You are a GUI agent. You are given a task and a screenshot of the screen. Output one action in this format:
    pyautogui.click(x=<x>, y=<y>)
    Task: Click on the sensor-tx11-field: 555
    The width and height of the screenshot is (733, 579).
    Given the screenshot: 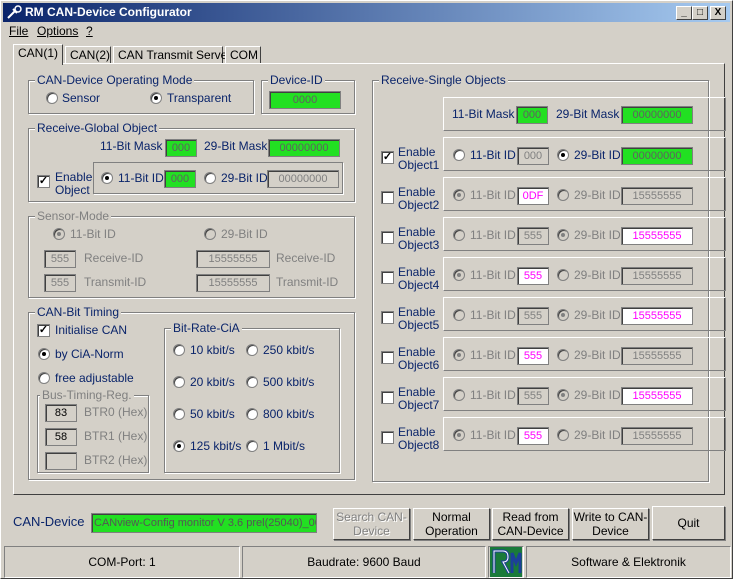 What is the action you would take?
    pyautogui.click(x=60, y=283)
    